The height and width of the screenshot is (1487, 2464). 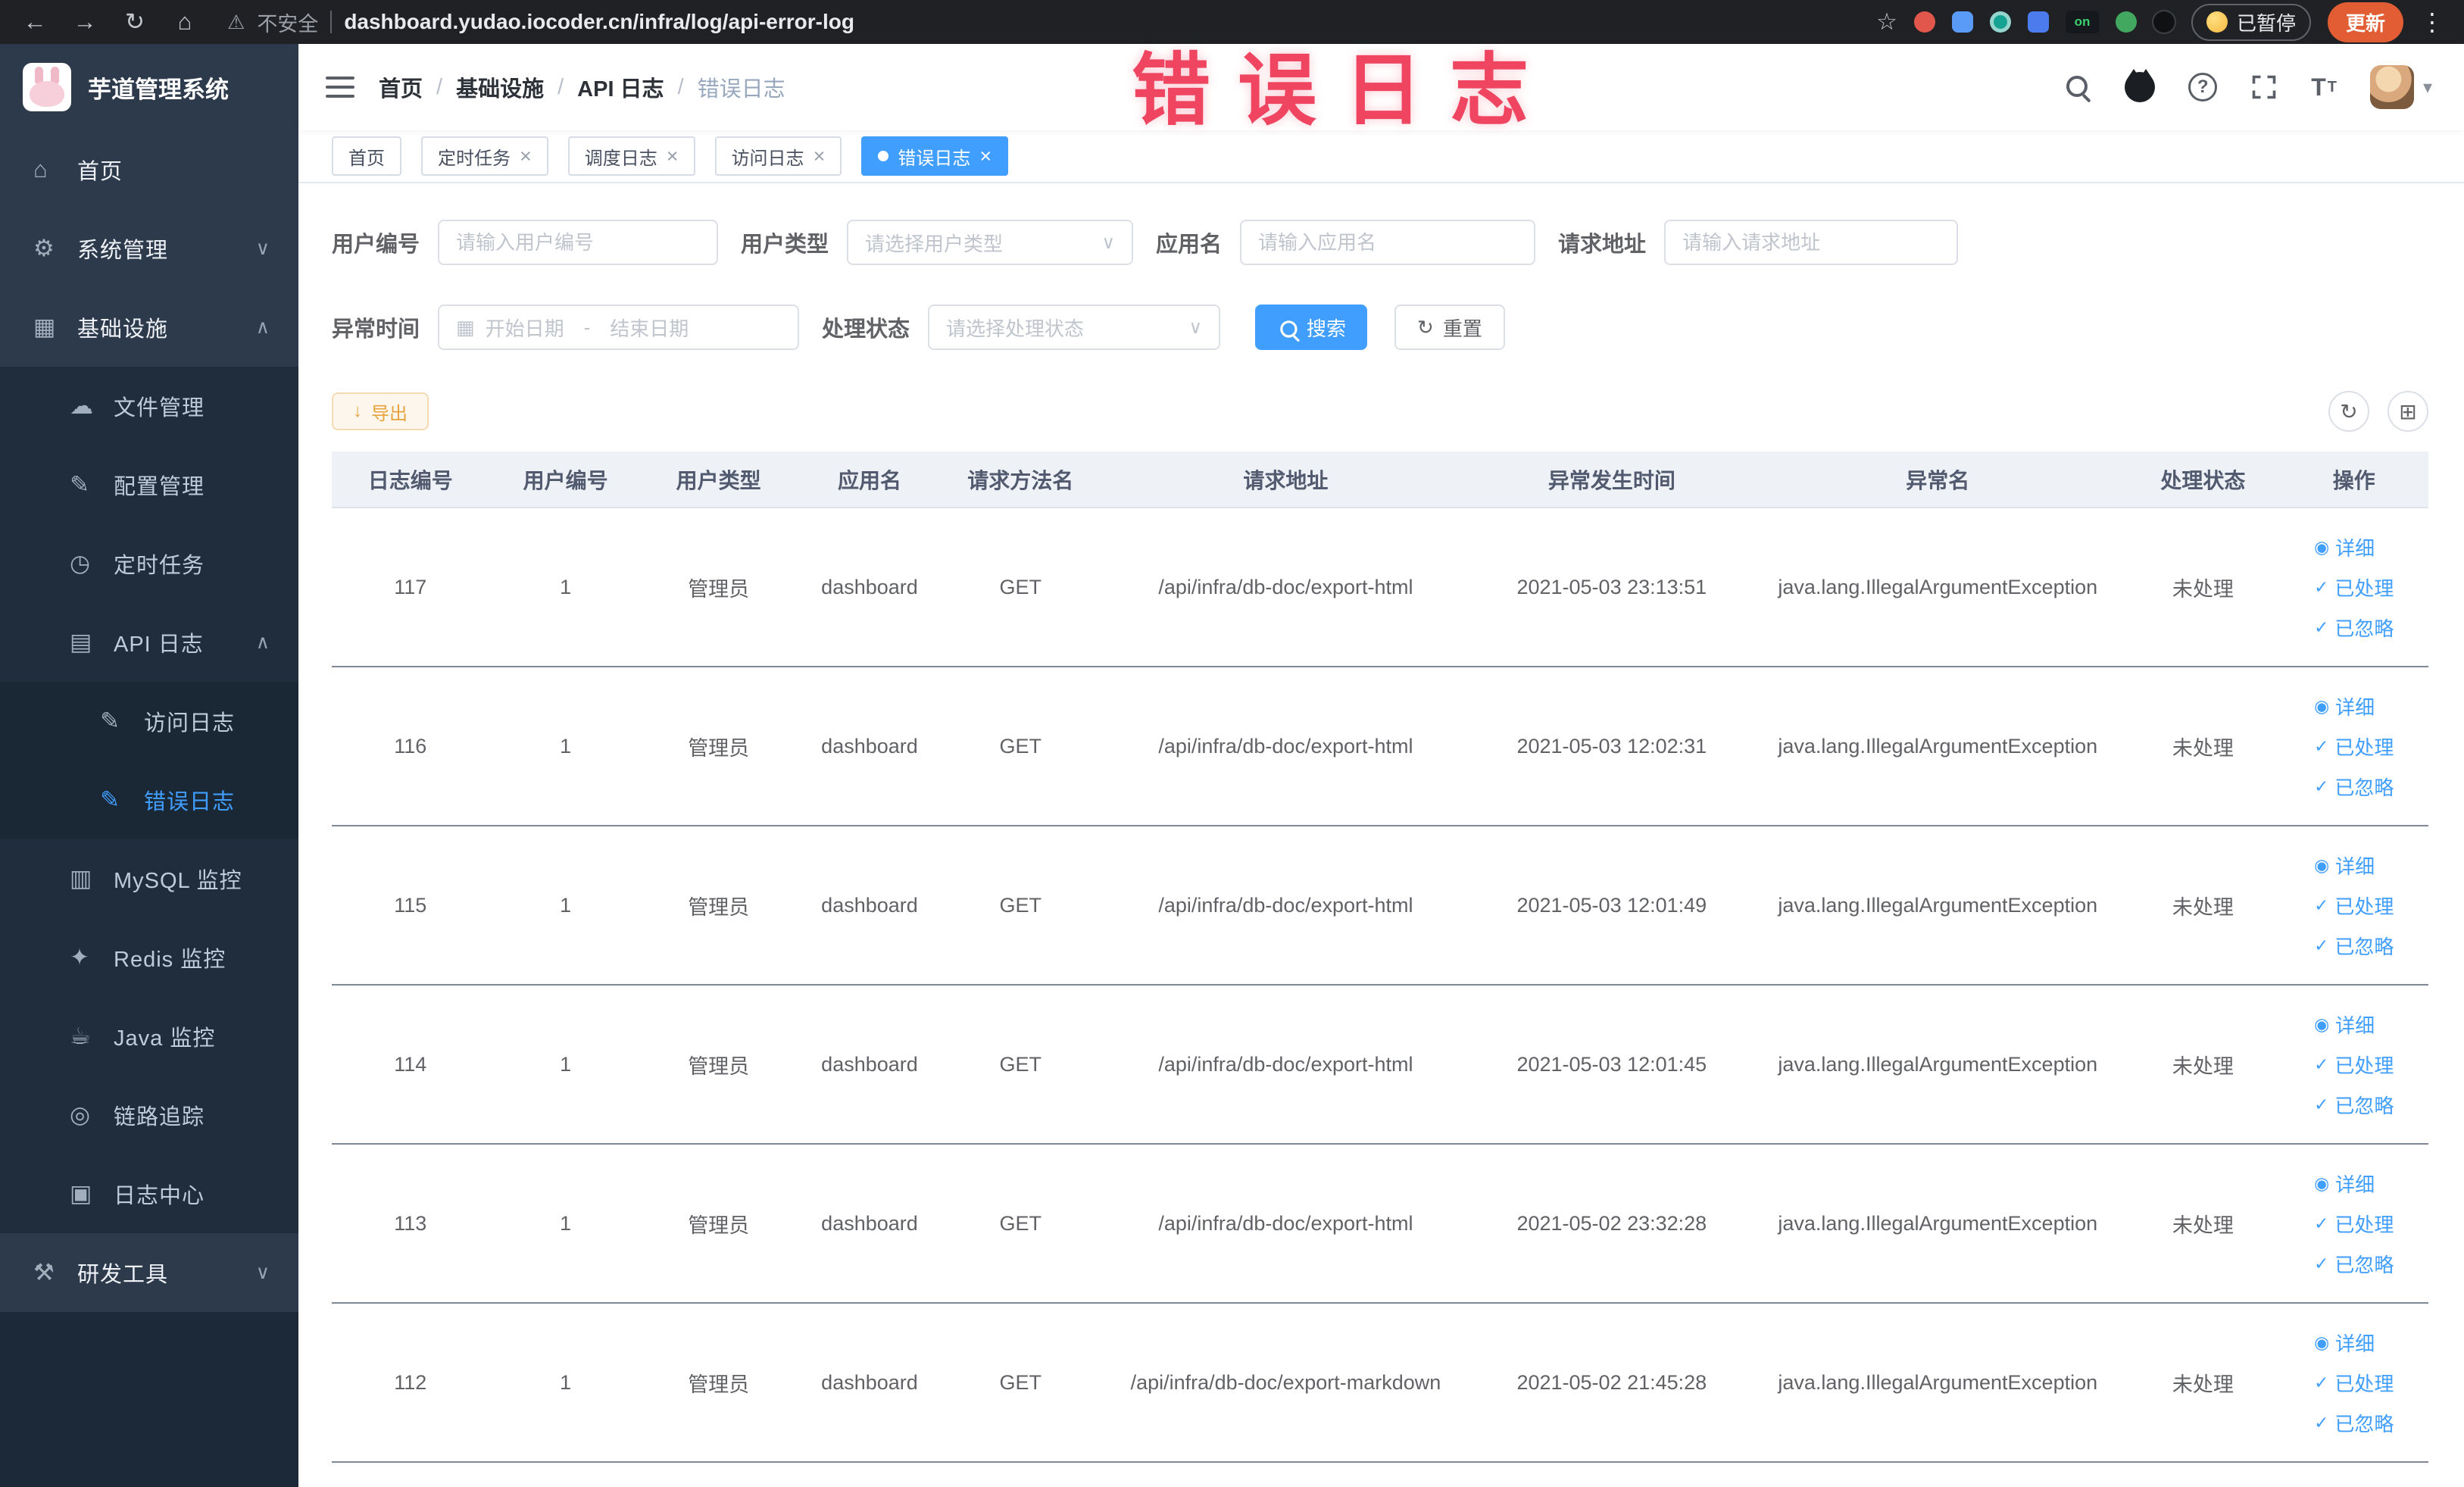 What do you see at coordinates (1612, 906) in the screenshot?
I see `cell-exception-time: 2021-05-03 12:01:49` at bounding box center [1612, 906].